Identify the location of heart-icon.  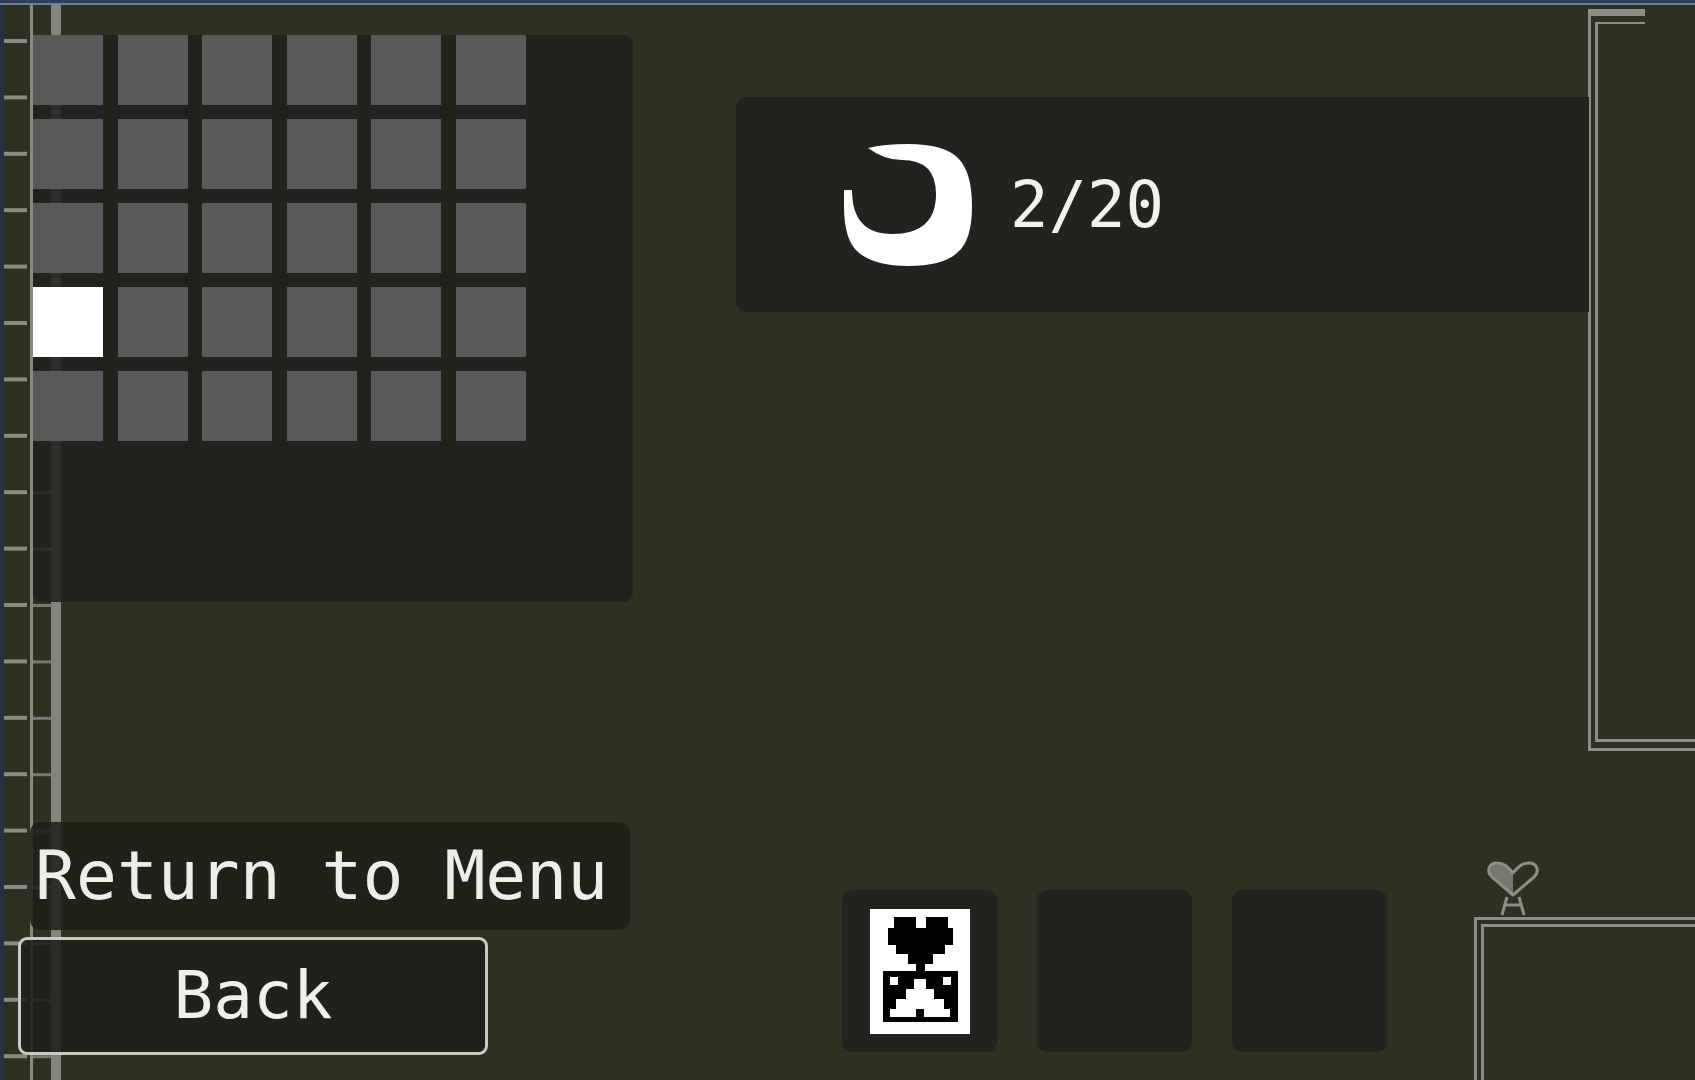
(1513, 889).